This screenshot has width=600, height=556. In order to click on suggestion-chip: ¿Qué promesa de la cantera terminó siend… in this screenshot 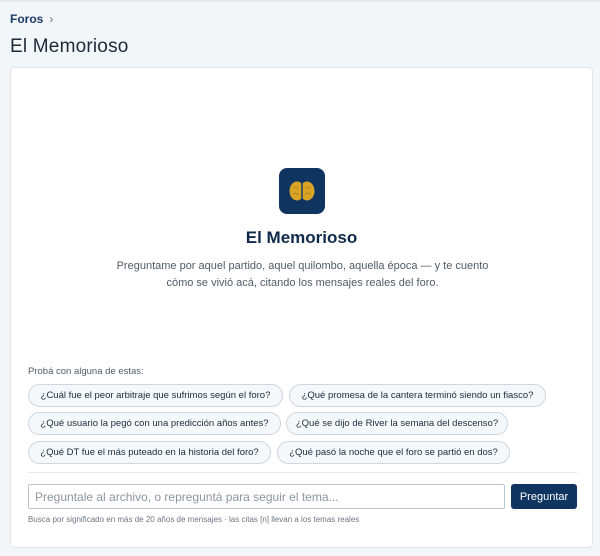, I will do `click(417, 395)`.